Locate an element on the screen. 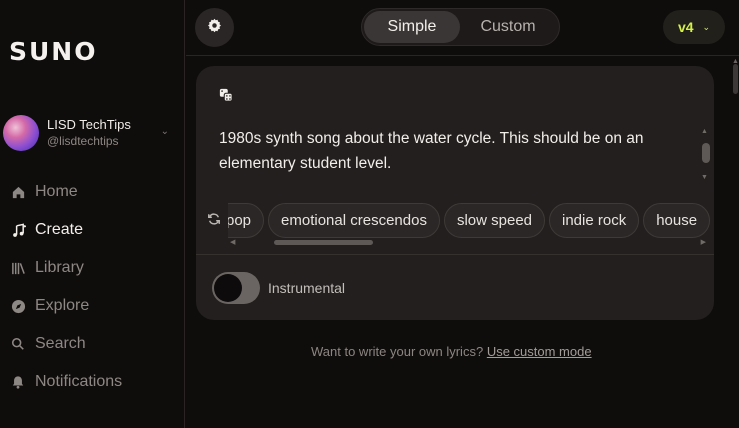  sidebar-item-home: Home is located at coordinates (92, 192).